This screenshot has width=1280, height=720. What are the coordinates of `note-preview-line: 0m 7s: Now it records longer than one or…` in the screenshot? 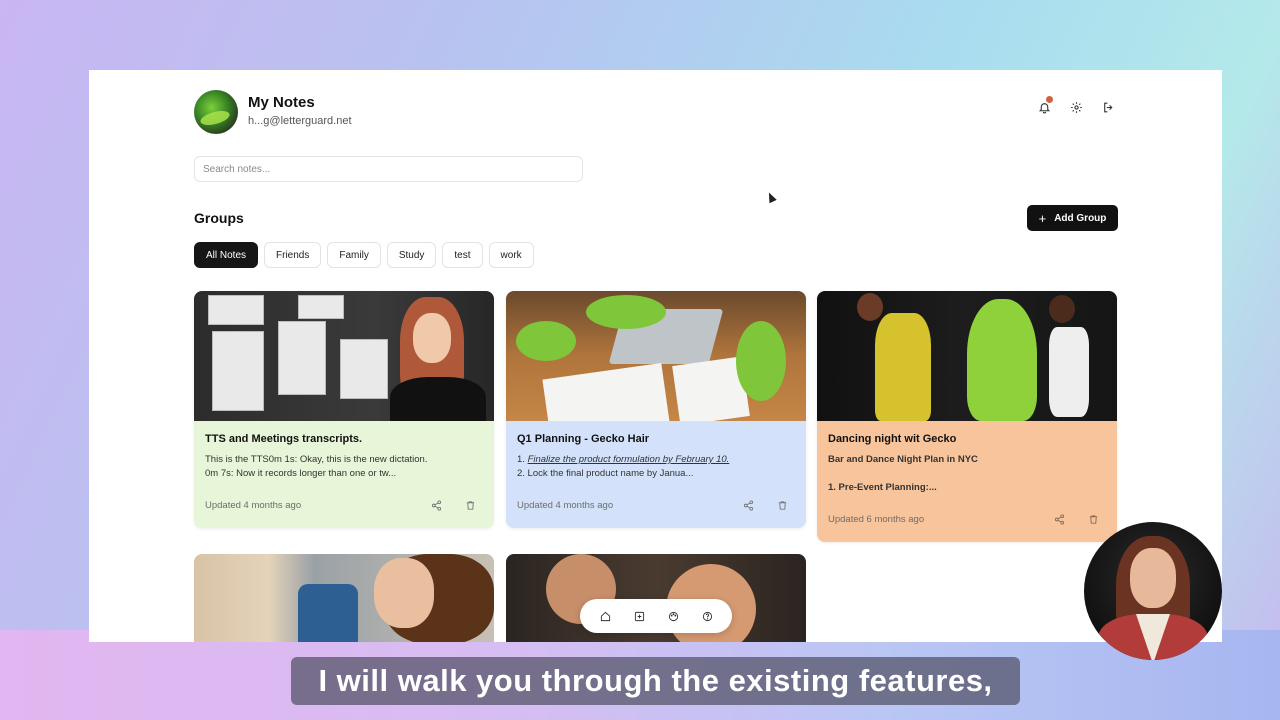 It's located at (301, 473).